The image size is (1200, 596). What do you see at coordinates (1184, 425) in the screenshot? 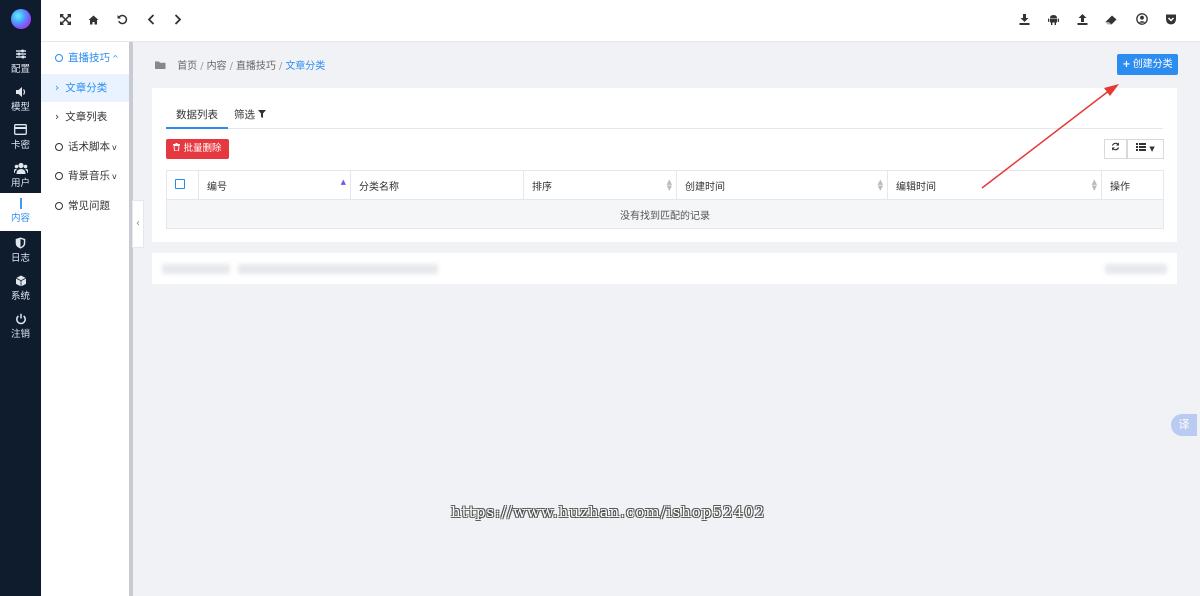
I see `translate-button: 译` at bounding box center [1184, 425].